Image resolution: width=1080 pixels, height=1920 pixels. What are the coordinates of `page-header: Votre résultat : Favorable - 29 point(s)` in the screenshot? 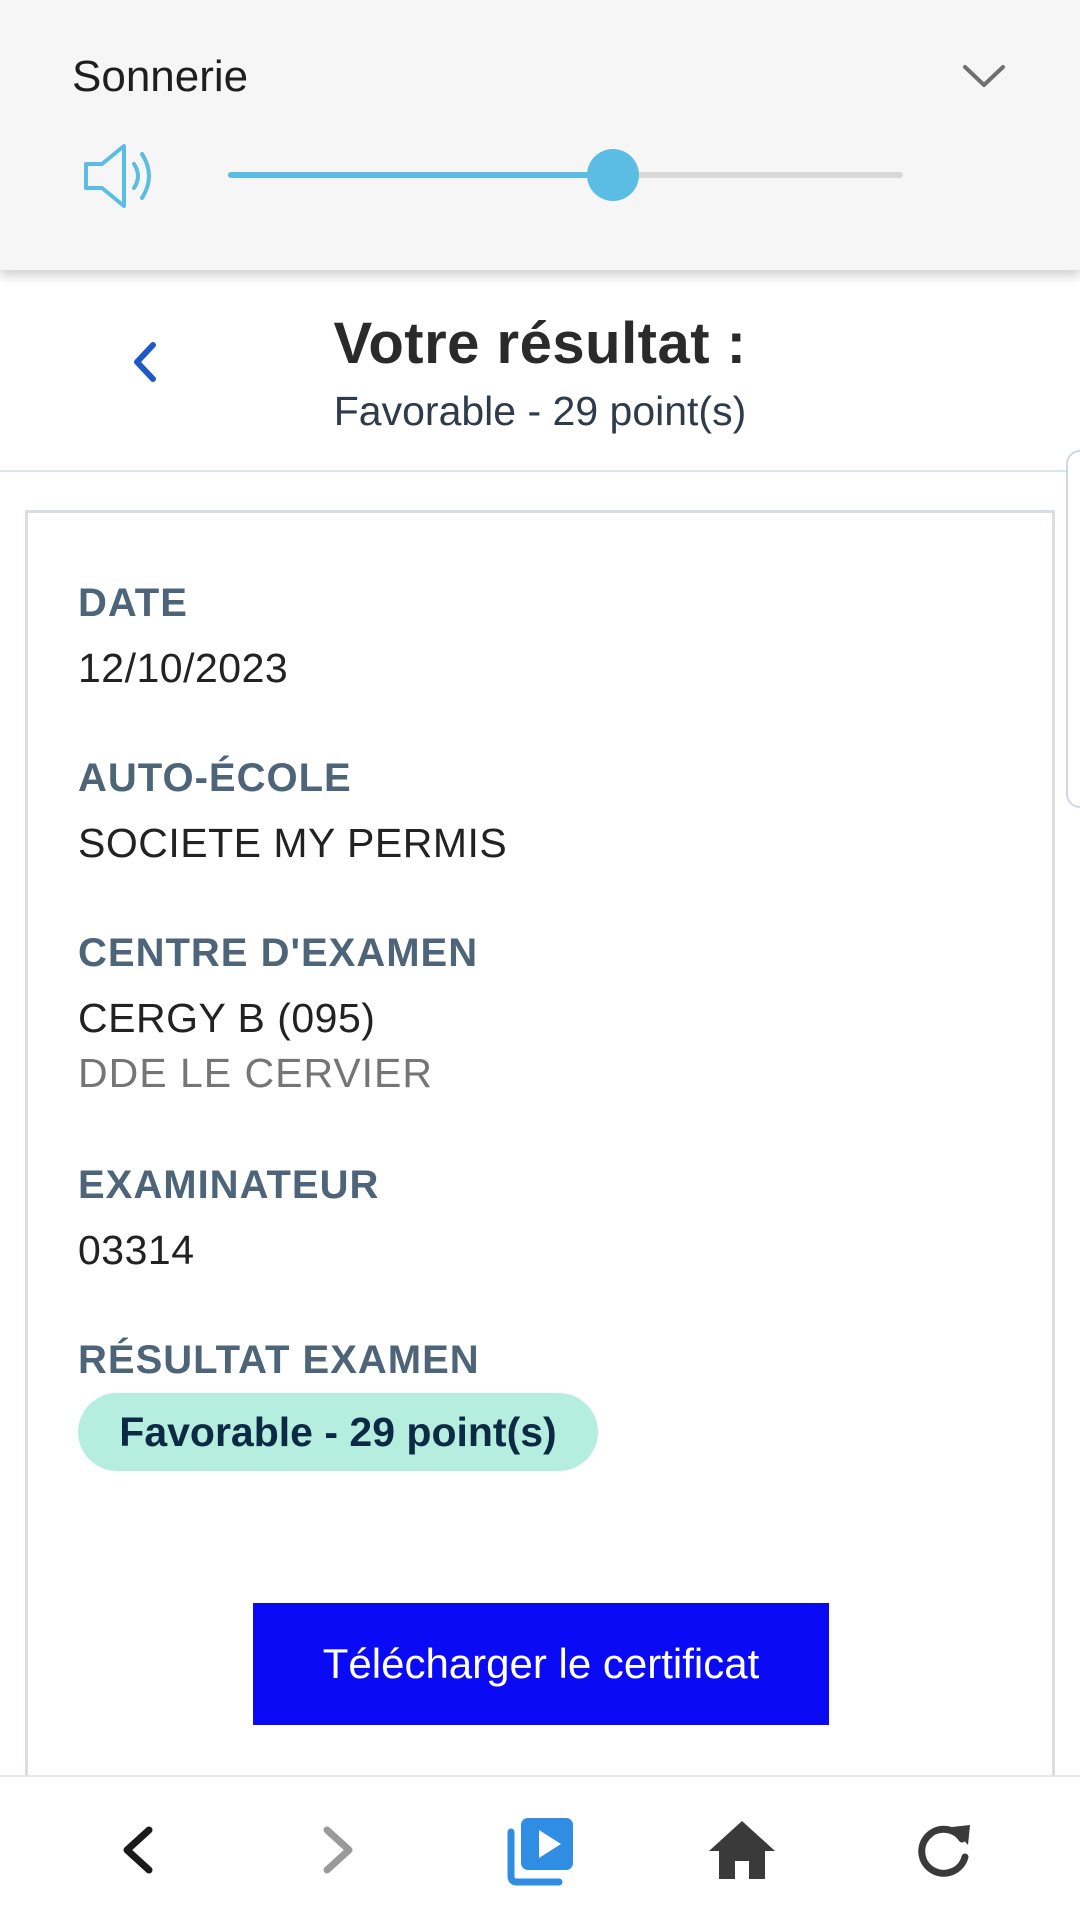 It's located at (540, 371).